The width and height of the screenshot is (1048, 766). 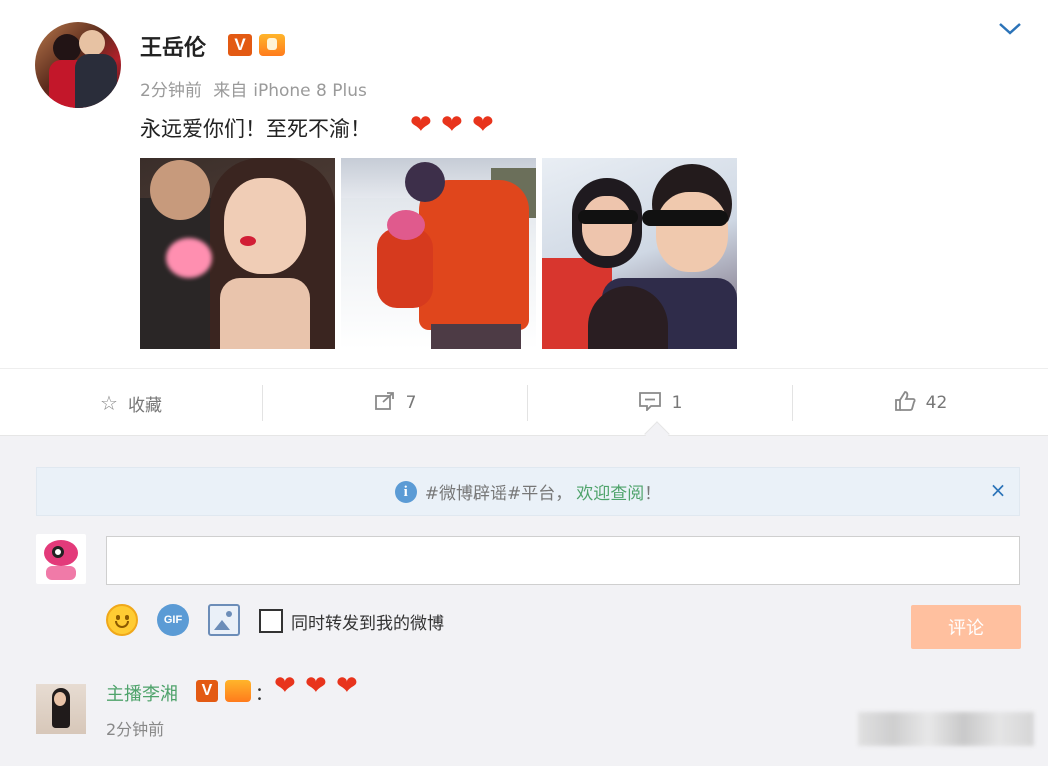 I want to click on notice-link: 欢迎查阅, so click(x=610, y=491).